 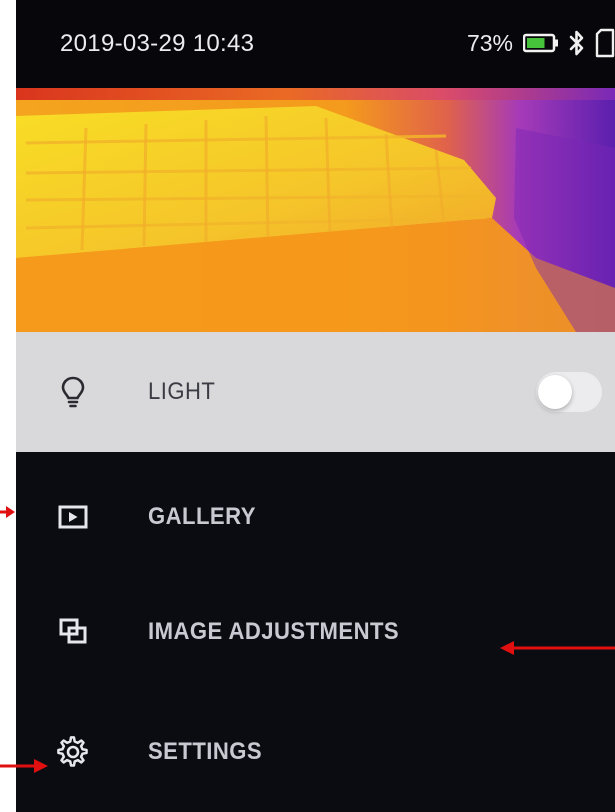 What do you see at coordinates (576, 43) in the screenshot?
I see `bluetooth-icon` at bounding box center [576, 43].